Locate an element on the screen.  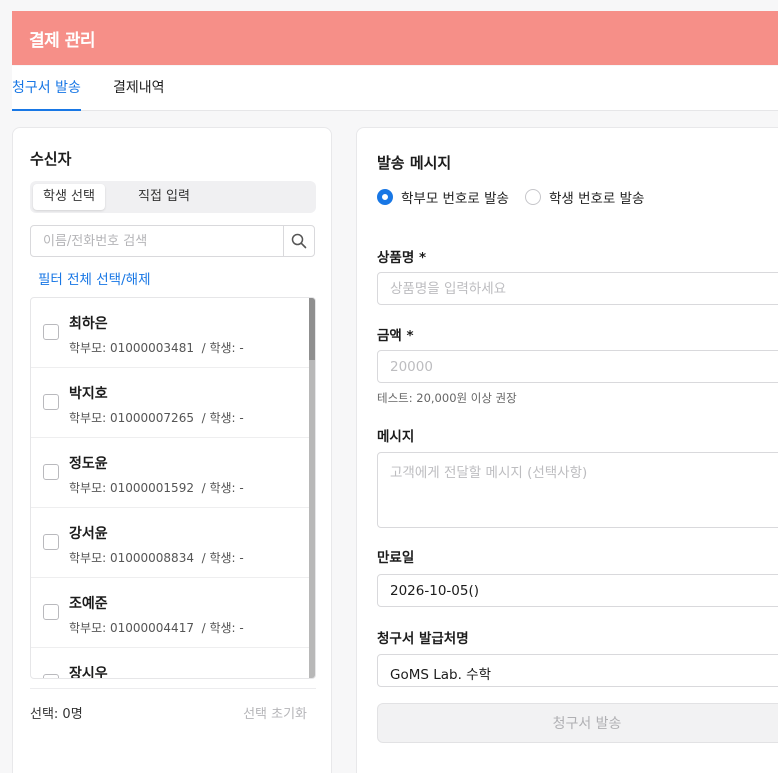
tab-send-invoice: 청구서 발송 is located at coordinates (46, 88).